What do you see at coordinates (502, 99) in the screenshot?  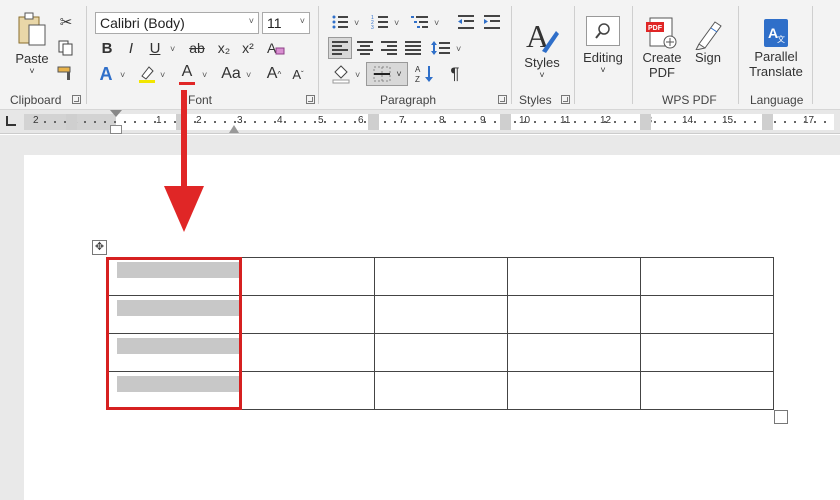 I see `paragraph-launcher-icon` at bounding box center [502, 99].